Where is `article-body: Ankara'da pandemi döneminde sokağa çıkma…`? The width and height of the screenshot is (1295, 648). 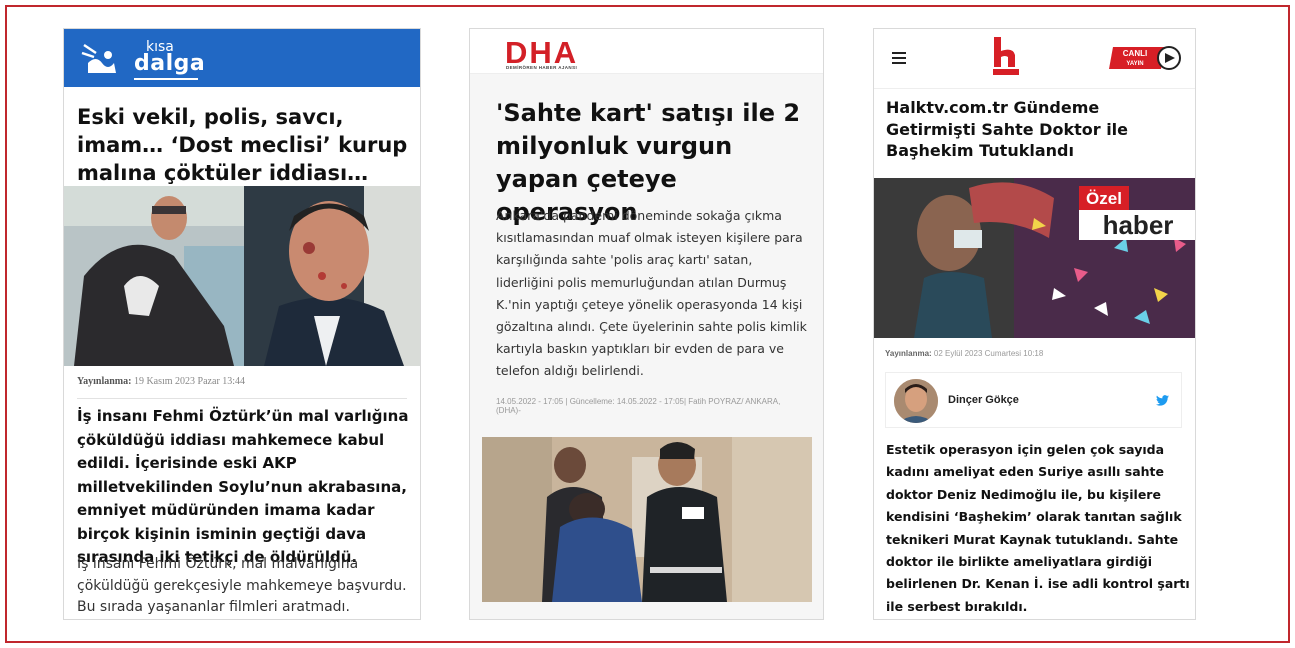 article-body: Ankara'da pandemi döneminde sokağa çıkma… is located at coordinates (651, 293).